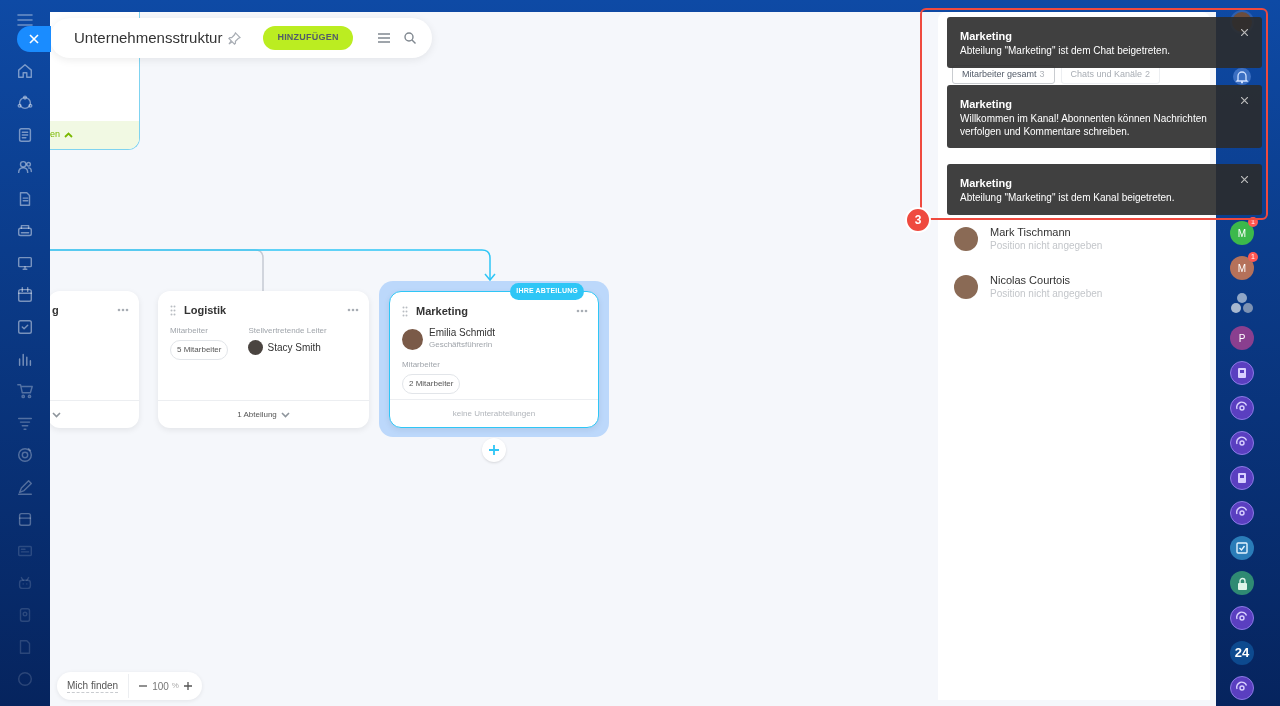  I want to click on close-button, so click(34, 39).